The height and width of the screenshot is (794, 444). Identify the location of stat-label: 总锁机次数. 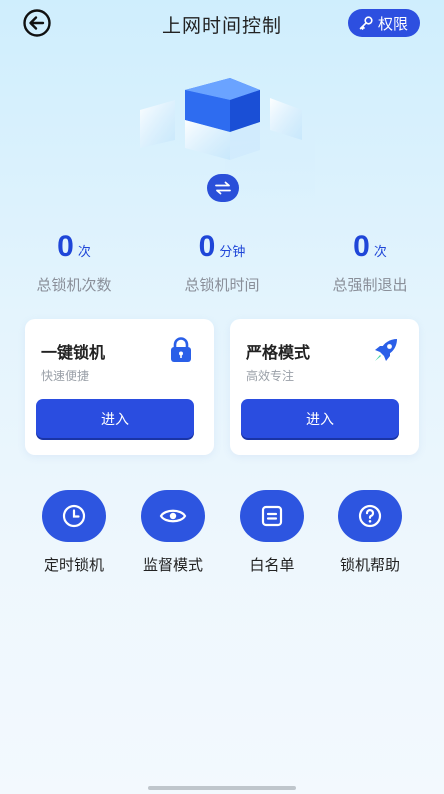
(74, 285).